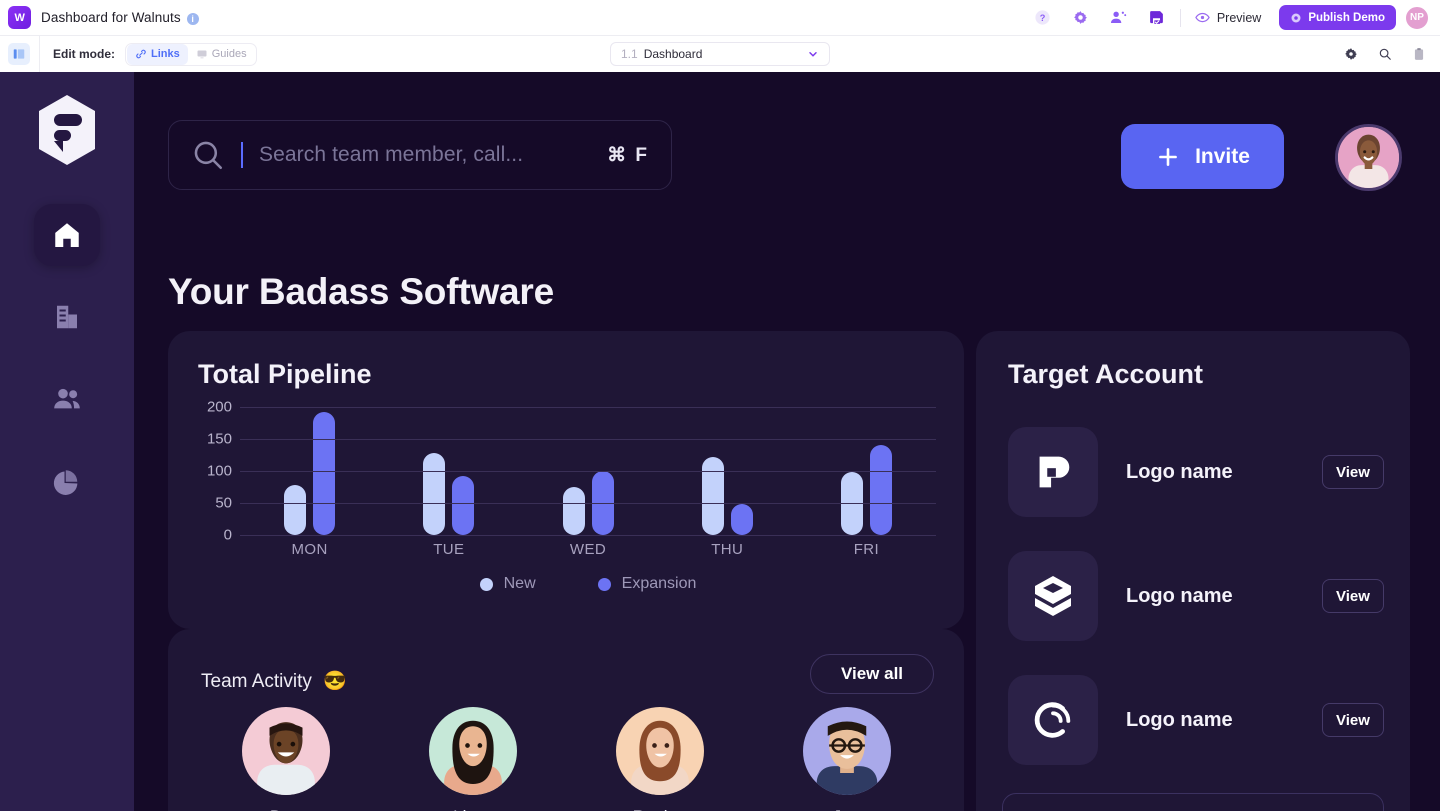 The width and height of the screenshot is (1440, 811). I want to click on sidebar-item-reports, so click(67, 481).